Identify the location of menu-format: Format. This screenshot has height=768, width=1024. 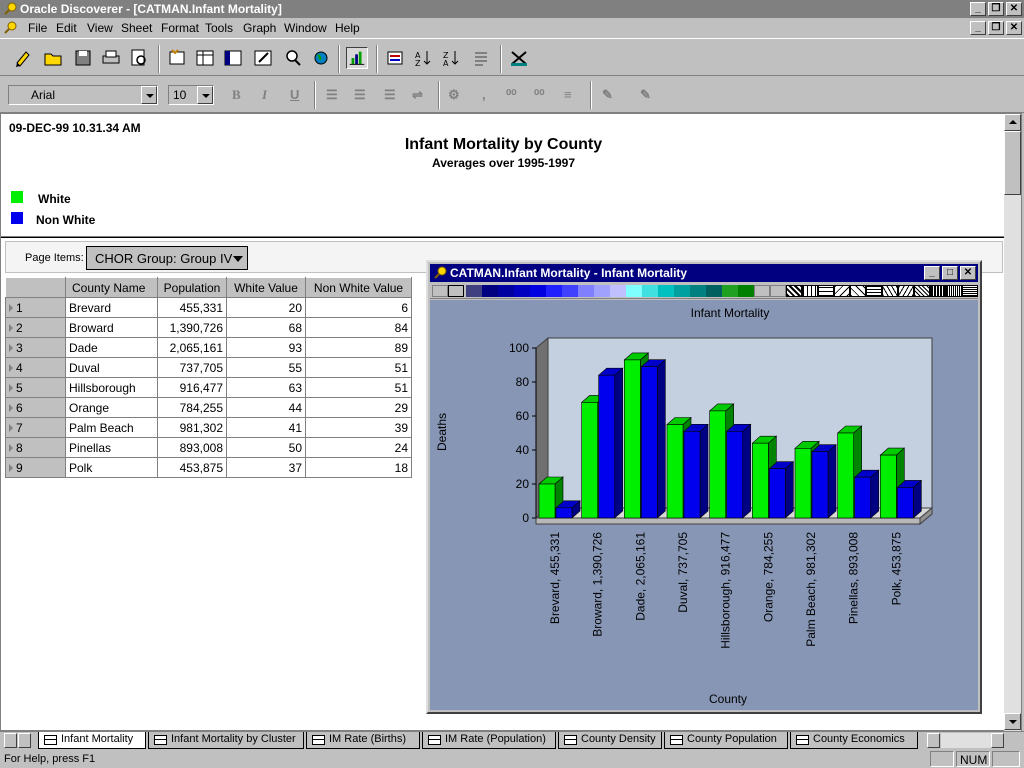
(180, 28).